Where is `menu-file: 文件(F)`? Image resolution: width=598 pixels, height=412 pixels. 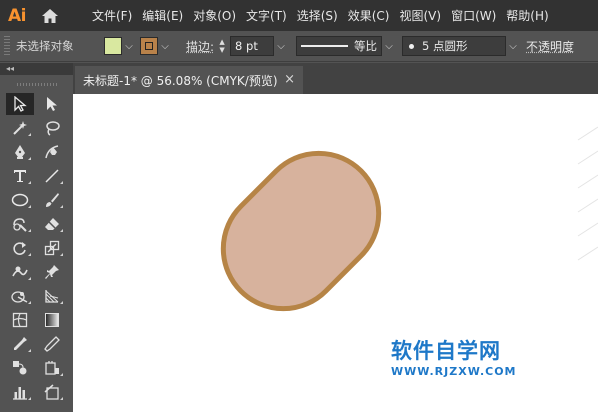 menu-file: 文件(F) is located at coordinates (113, 15).